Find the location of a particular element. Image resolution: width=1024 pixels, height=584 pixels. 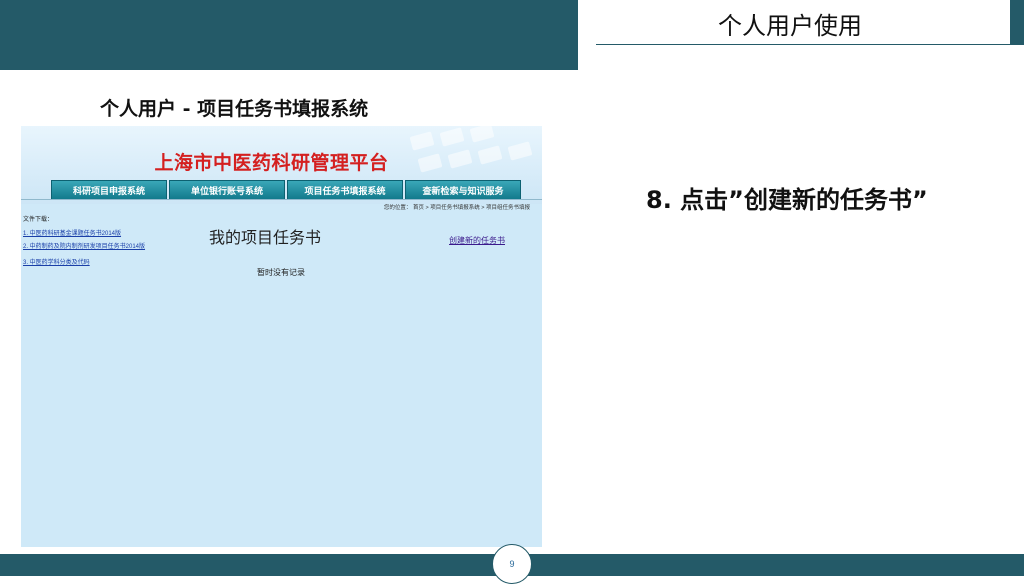

platform-nav: 科研项目申报系统 单位银行账号系统 项目任务书填报系统 查新检索与知识服务 is located at coordinates (286, 190).